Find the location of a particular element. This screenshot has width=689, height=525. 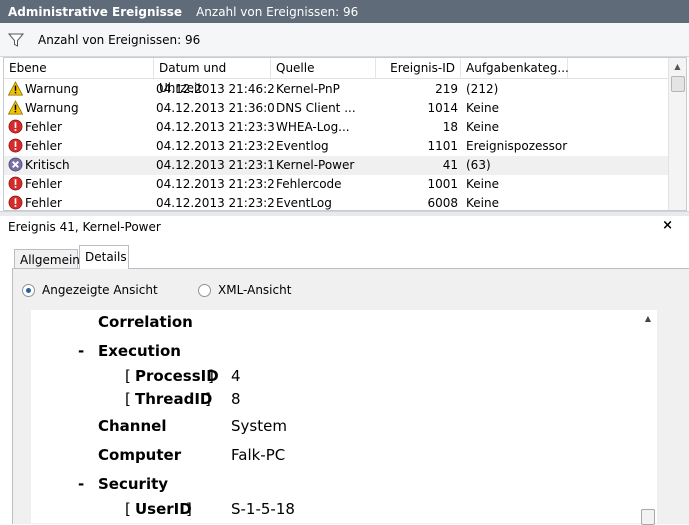

xml-computer-key: Computer is located at coordinates (140, 455).